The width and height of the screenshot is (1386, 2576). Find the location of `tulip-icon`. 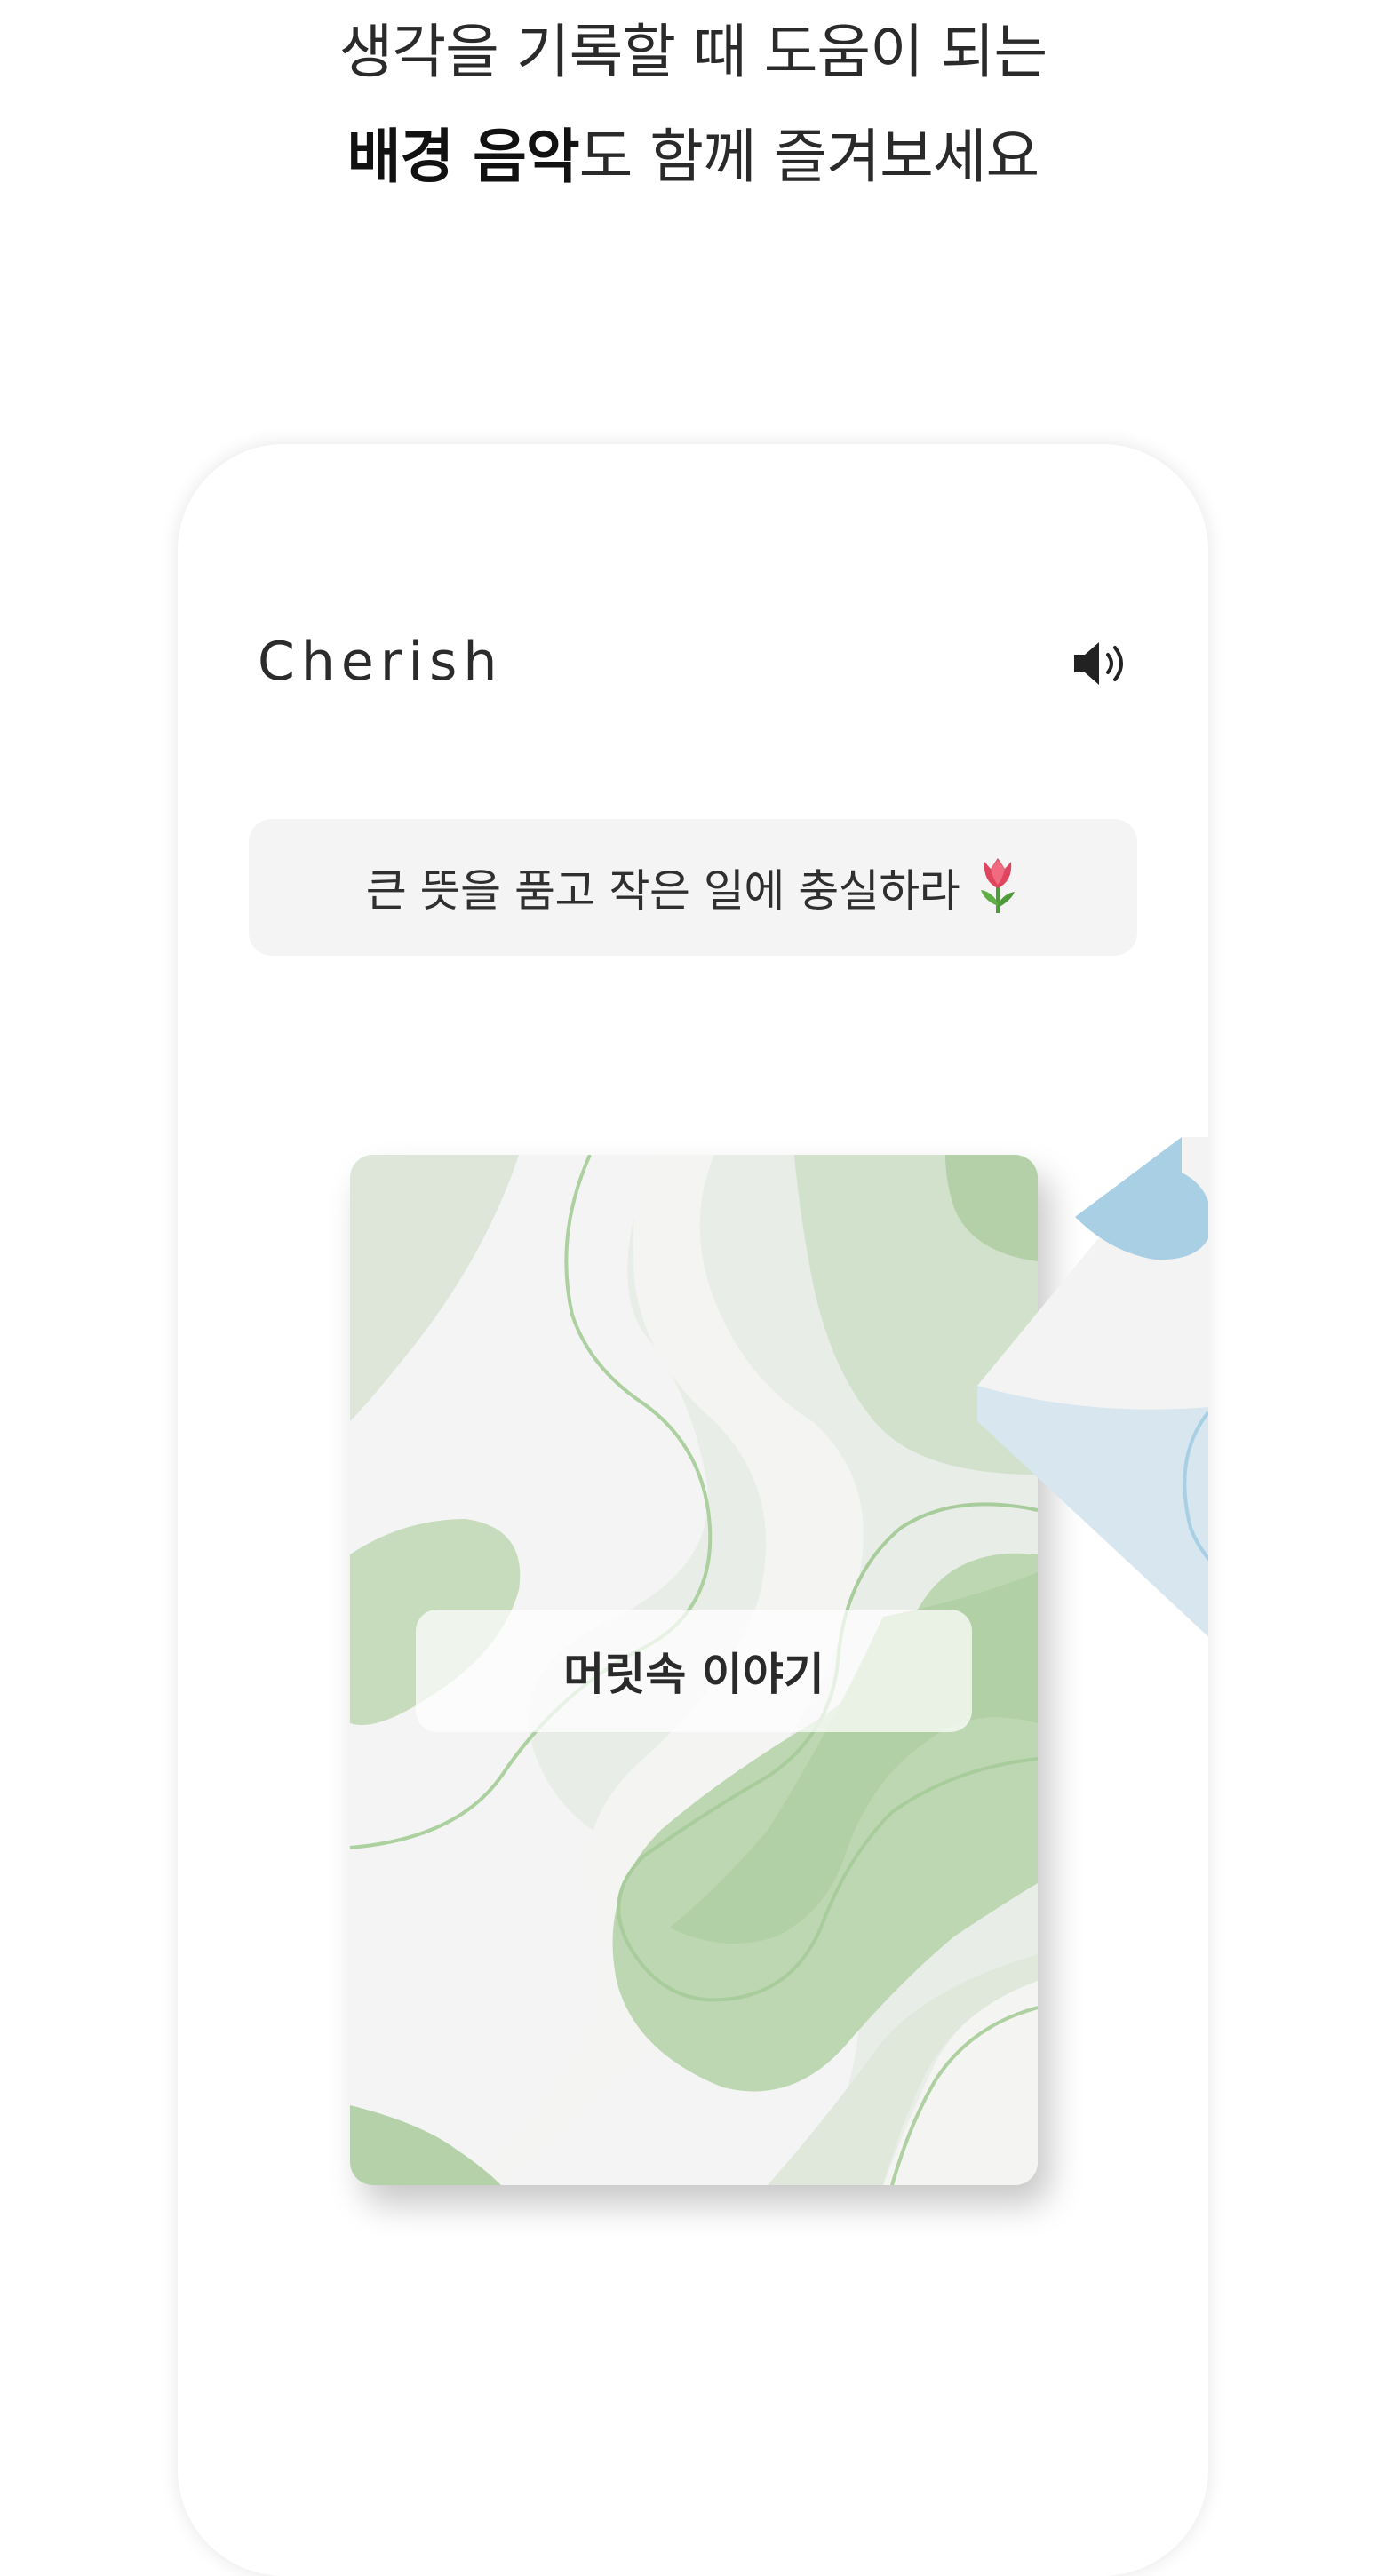

tulip-icon is located at coordinates (998, 887).